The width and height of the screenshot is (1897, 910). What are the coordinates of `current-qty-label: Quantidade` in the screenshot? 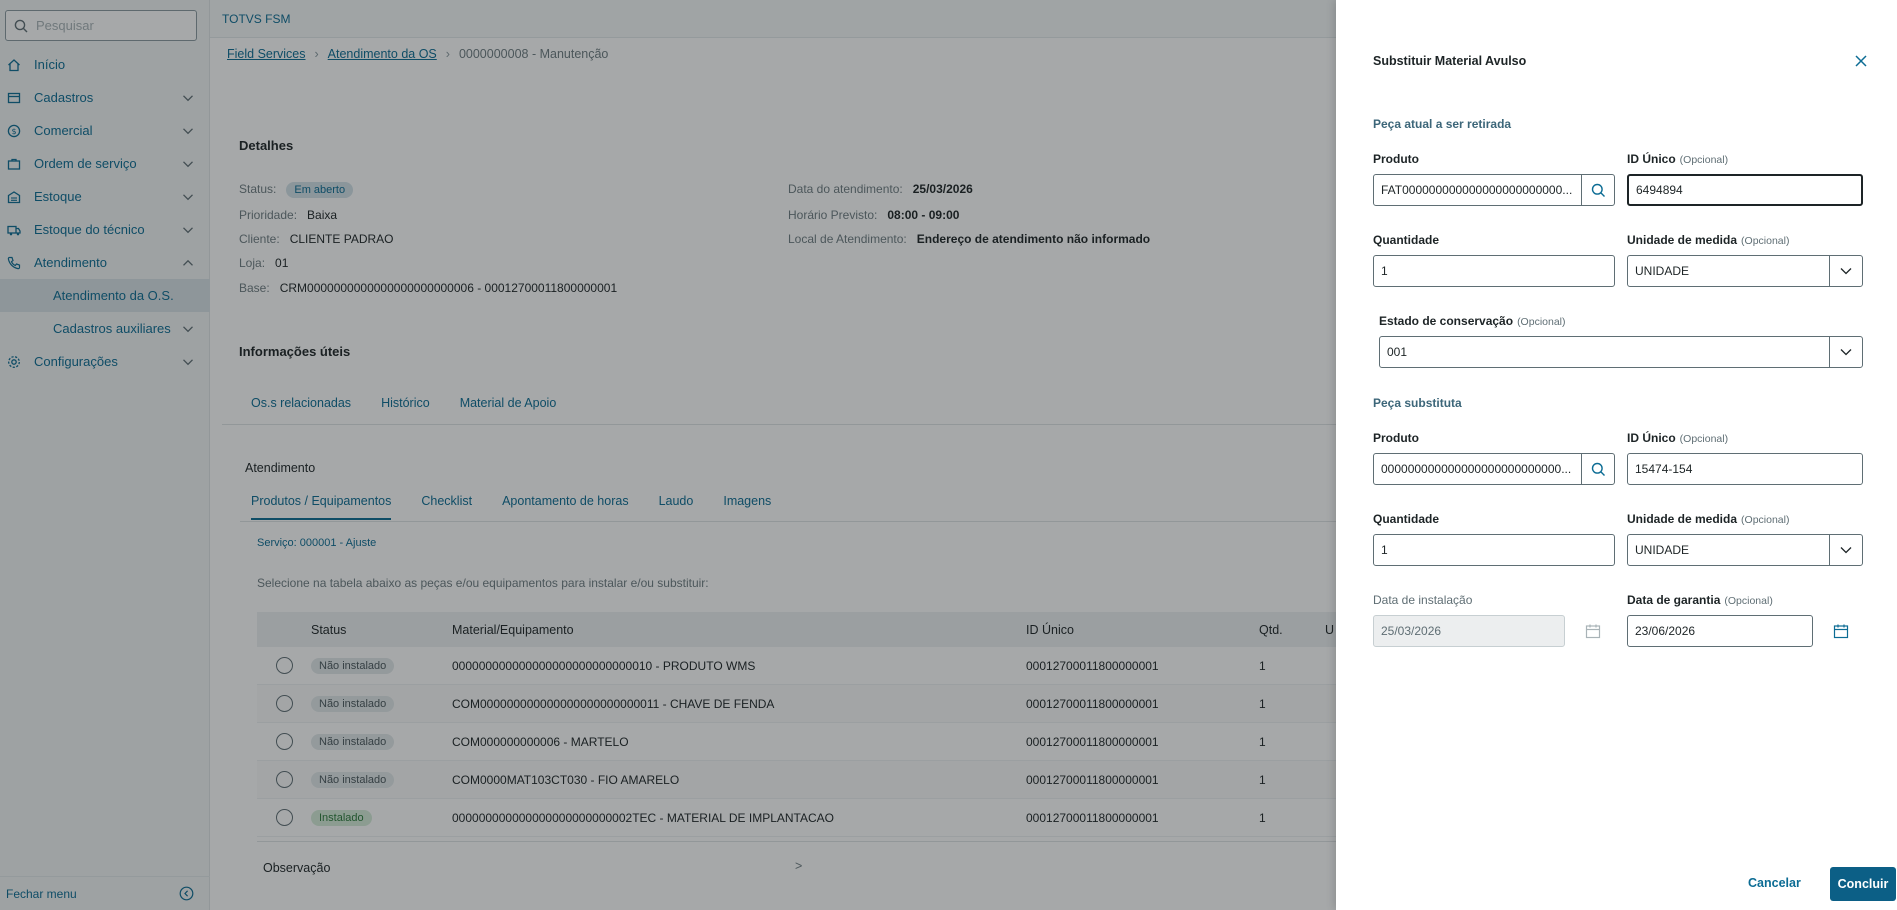 It's located at (1406, 240).